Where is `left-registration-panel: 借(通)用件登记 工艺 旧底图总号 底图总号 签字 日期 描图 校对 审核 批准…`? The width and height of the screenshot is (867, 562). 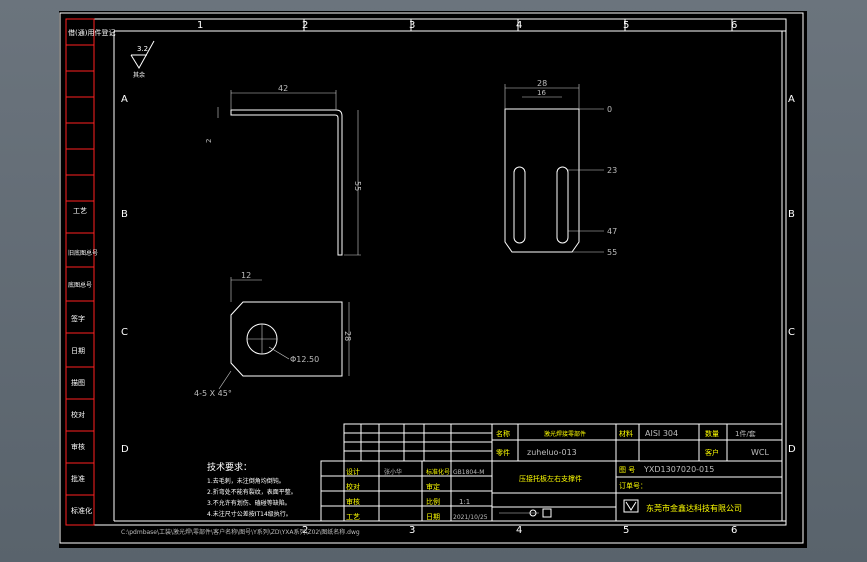 left-registration-panel: 借(通)用件登记 工艺 旧底图总号 底图总号 签字 日期 描图 校对 审核 批准… is located at coordinates (90, 272).